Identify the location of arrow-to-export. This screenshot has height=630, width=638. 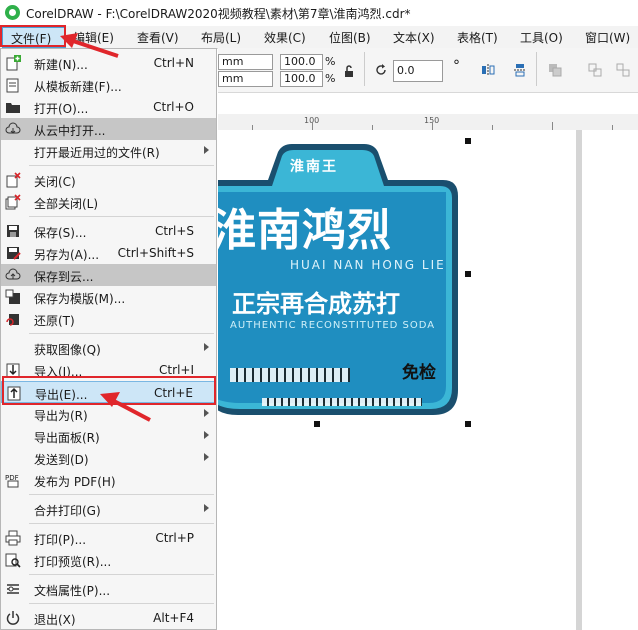
(125, 407).